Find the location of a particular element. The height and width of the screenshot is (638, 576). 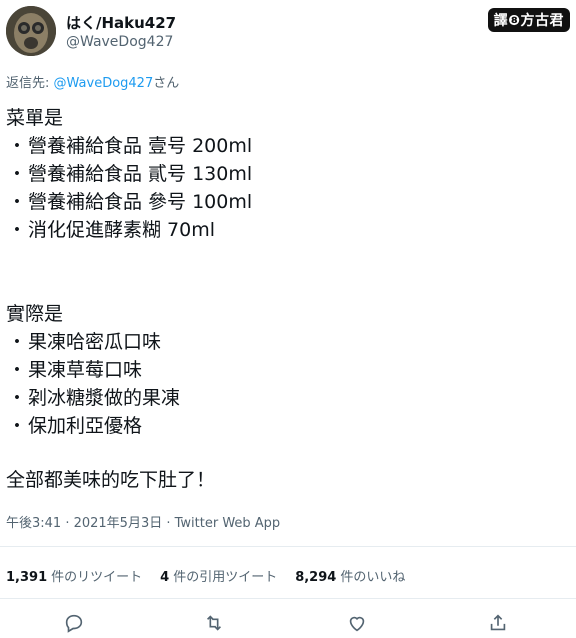

quotes-label: 件の引用ツイート is located at coordinates (225, 577).